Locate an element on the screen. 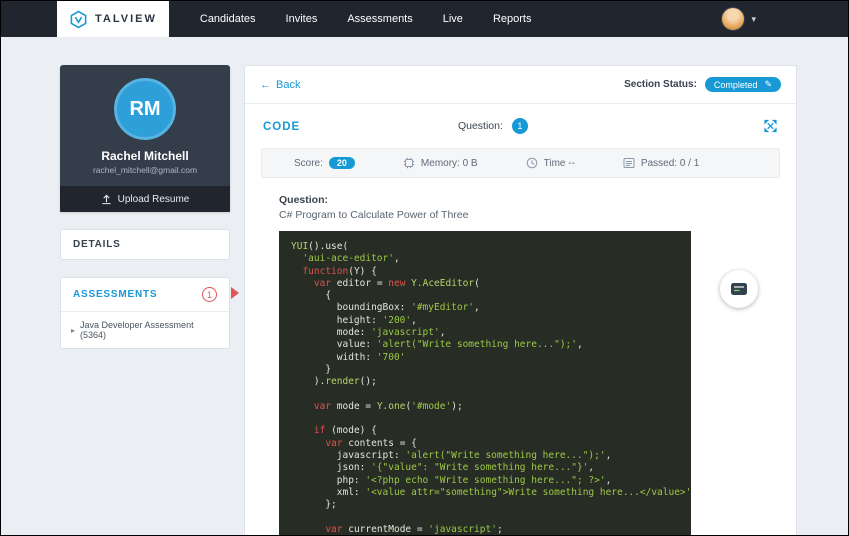 The width and height of the screenshot is (849, 536). code-line: if (mode) { is located at coordinates (345, 431).